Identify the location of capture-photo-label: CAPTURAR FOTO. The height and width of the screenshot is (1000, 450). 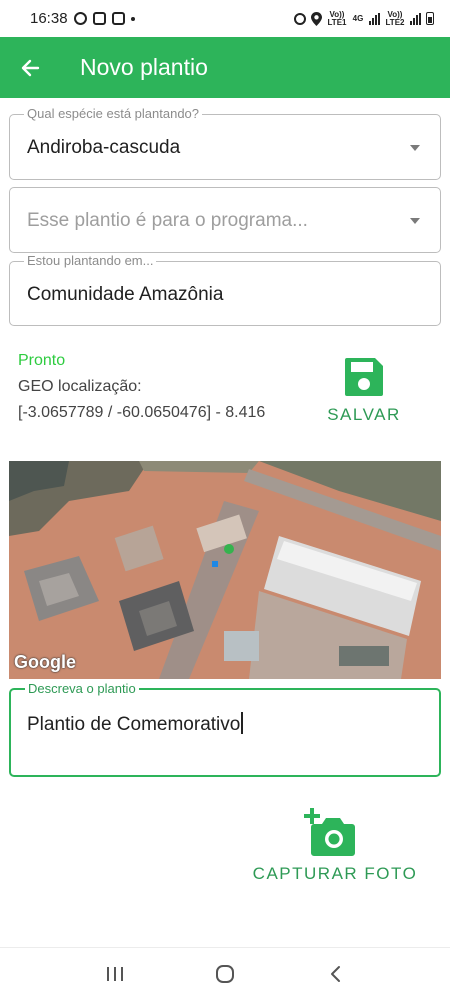
(335, 873).